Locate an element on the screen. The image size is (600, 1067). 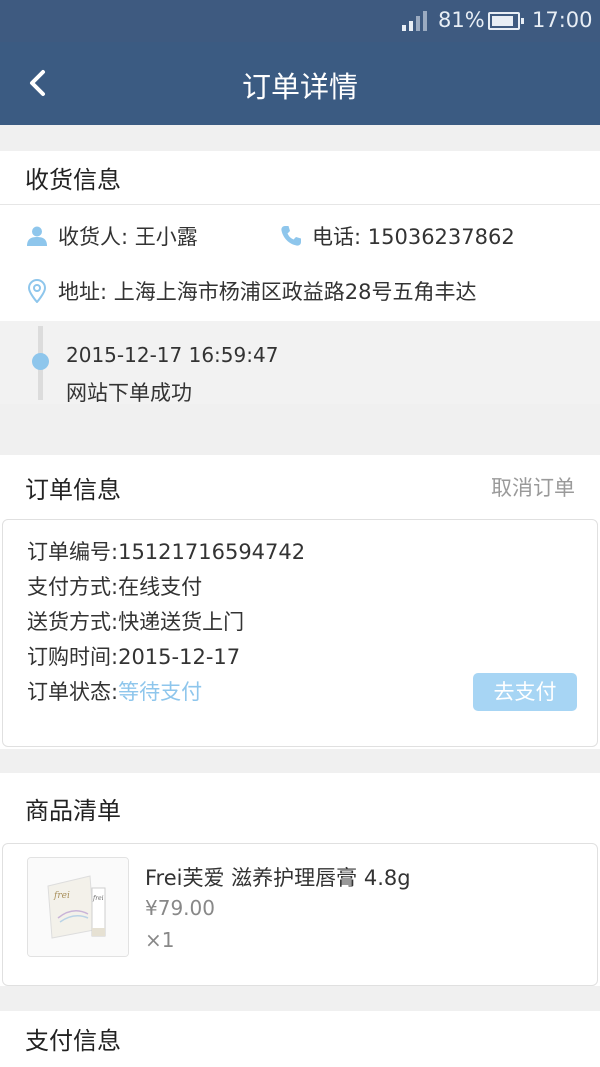
page-title: 订单详情 is located at coordinates (299, 87).